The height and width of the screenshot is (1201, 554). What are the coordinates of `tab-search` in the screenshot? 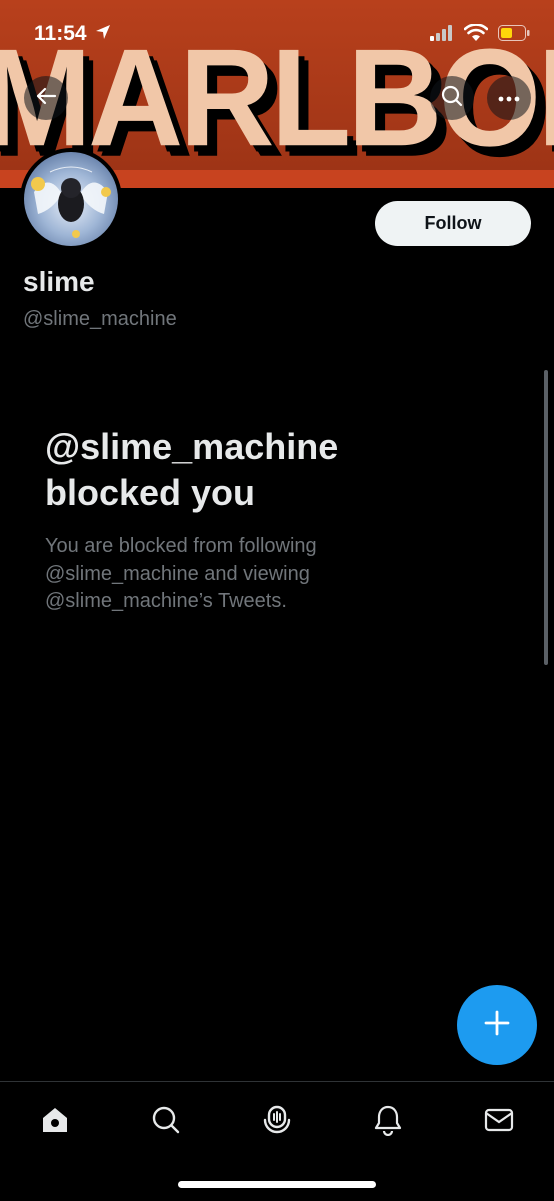 It's located at (166, 1122).